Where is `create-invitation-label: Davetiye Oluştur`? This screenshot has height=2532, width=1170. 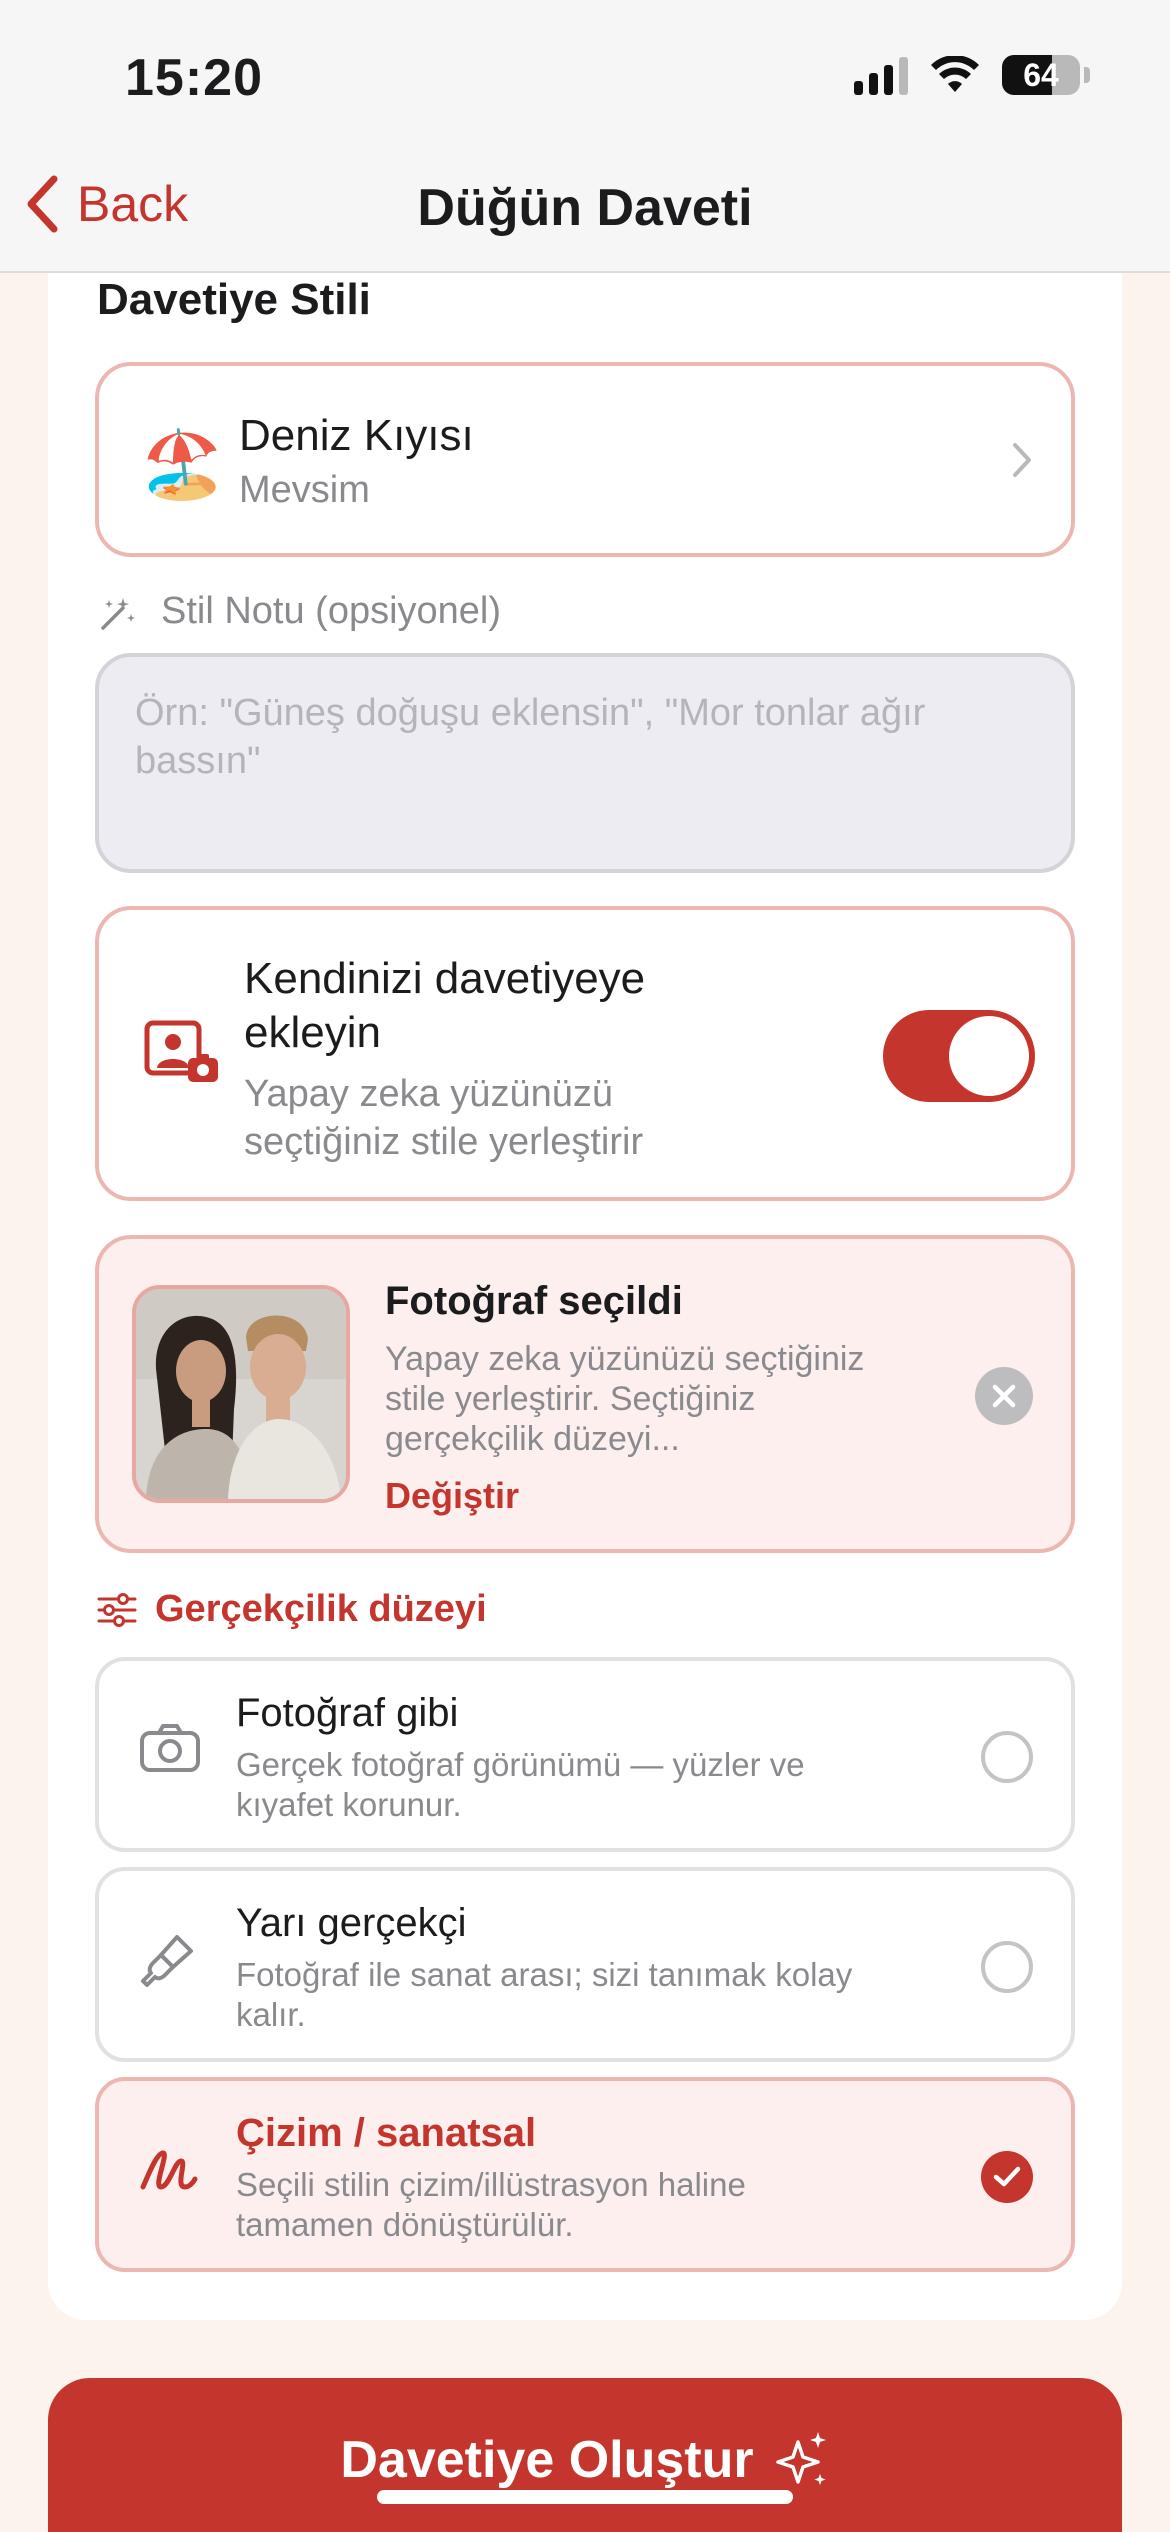
create-invitation-label: Davetiye Oluştur is located at coordinates (547, 2460).